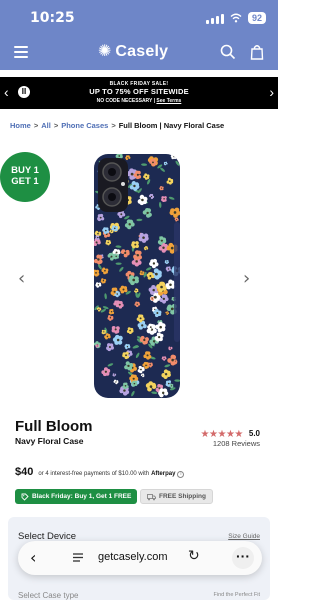  I want to click on promo-line-2: UP TO 75% OFF SITEWIDE, so click(139, 91).